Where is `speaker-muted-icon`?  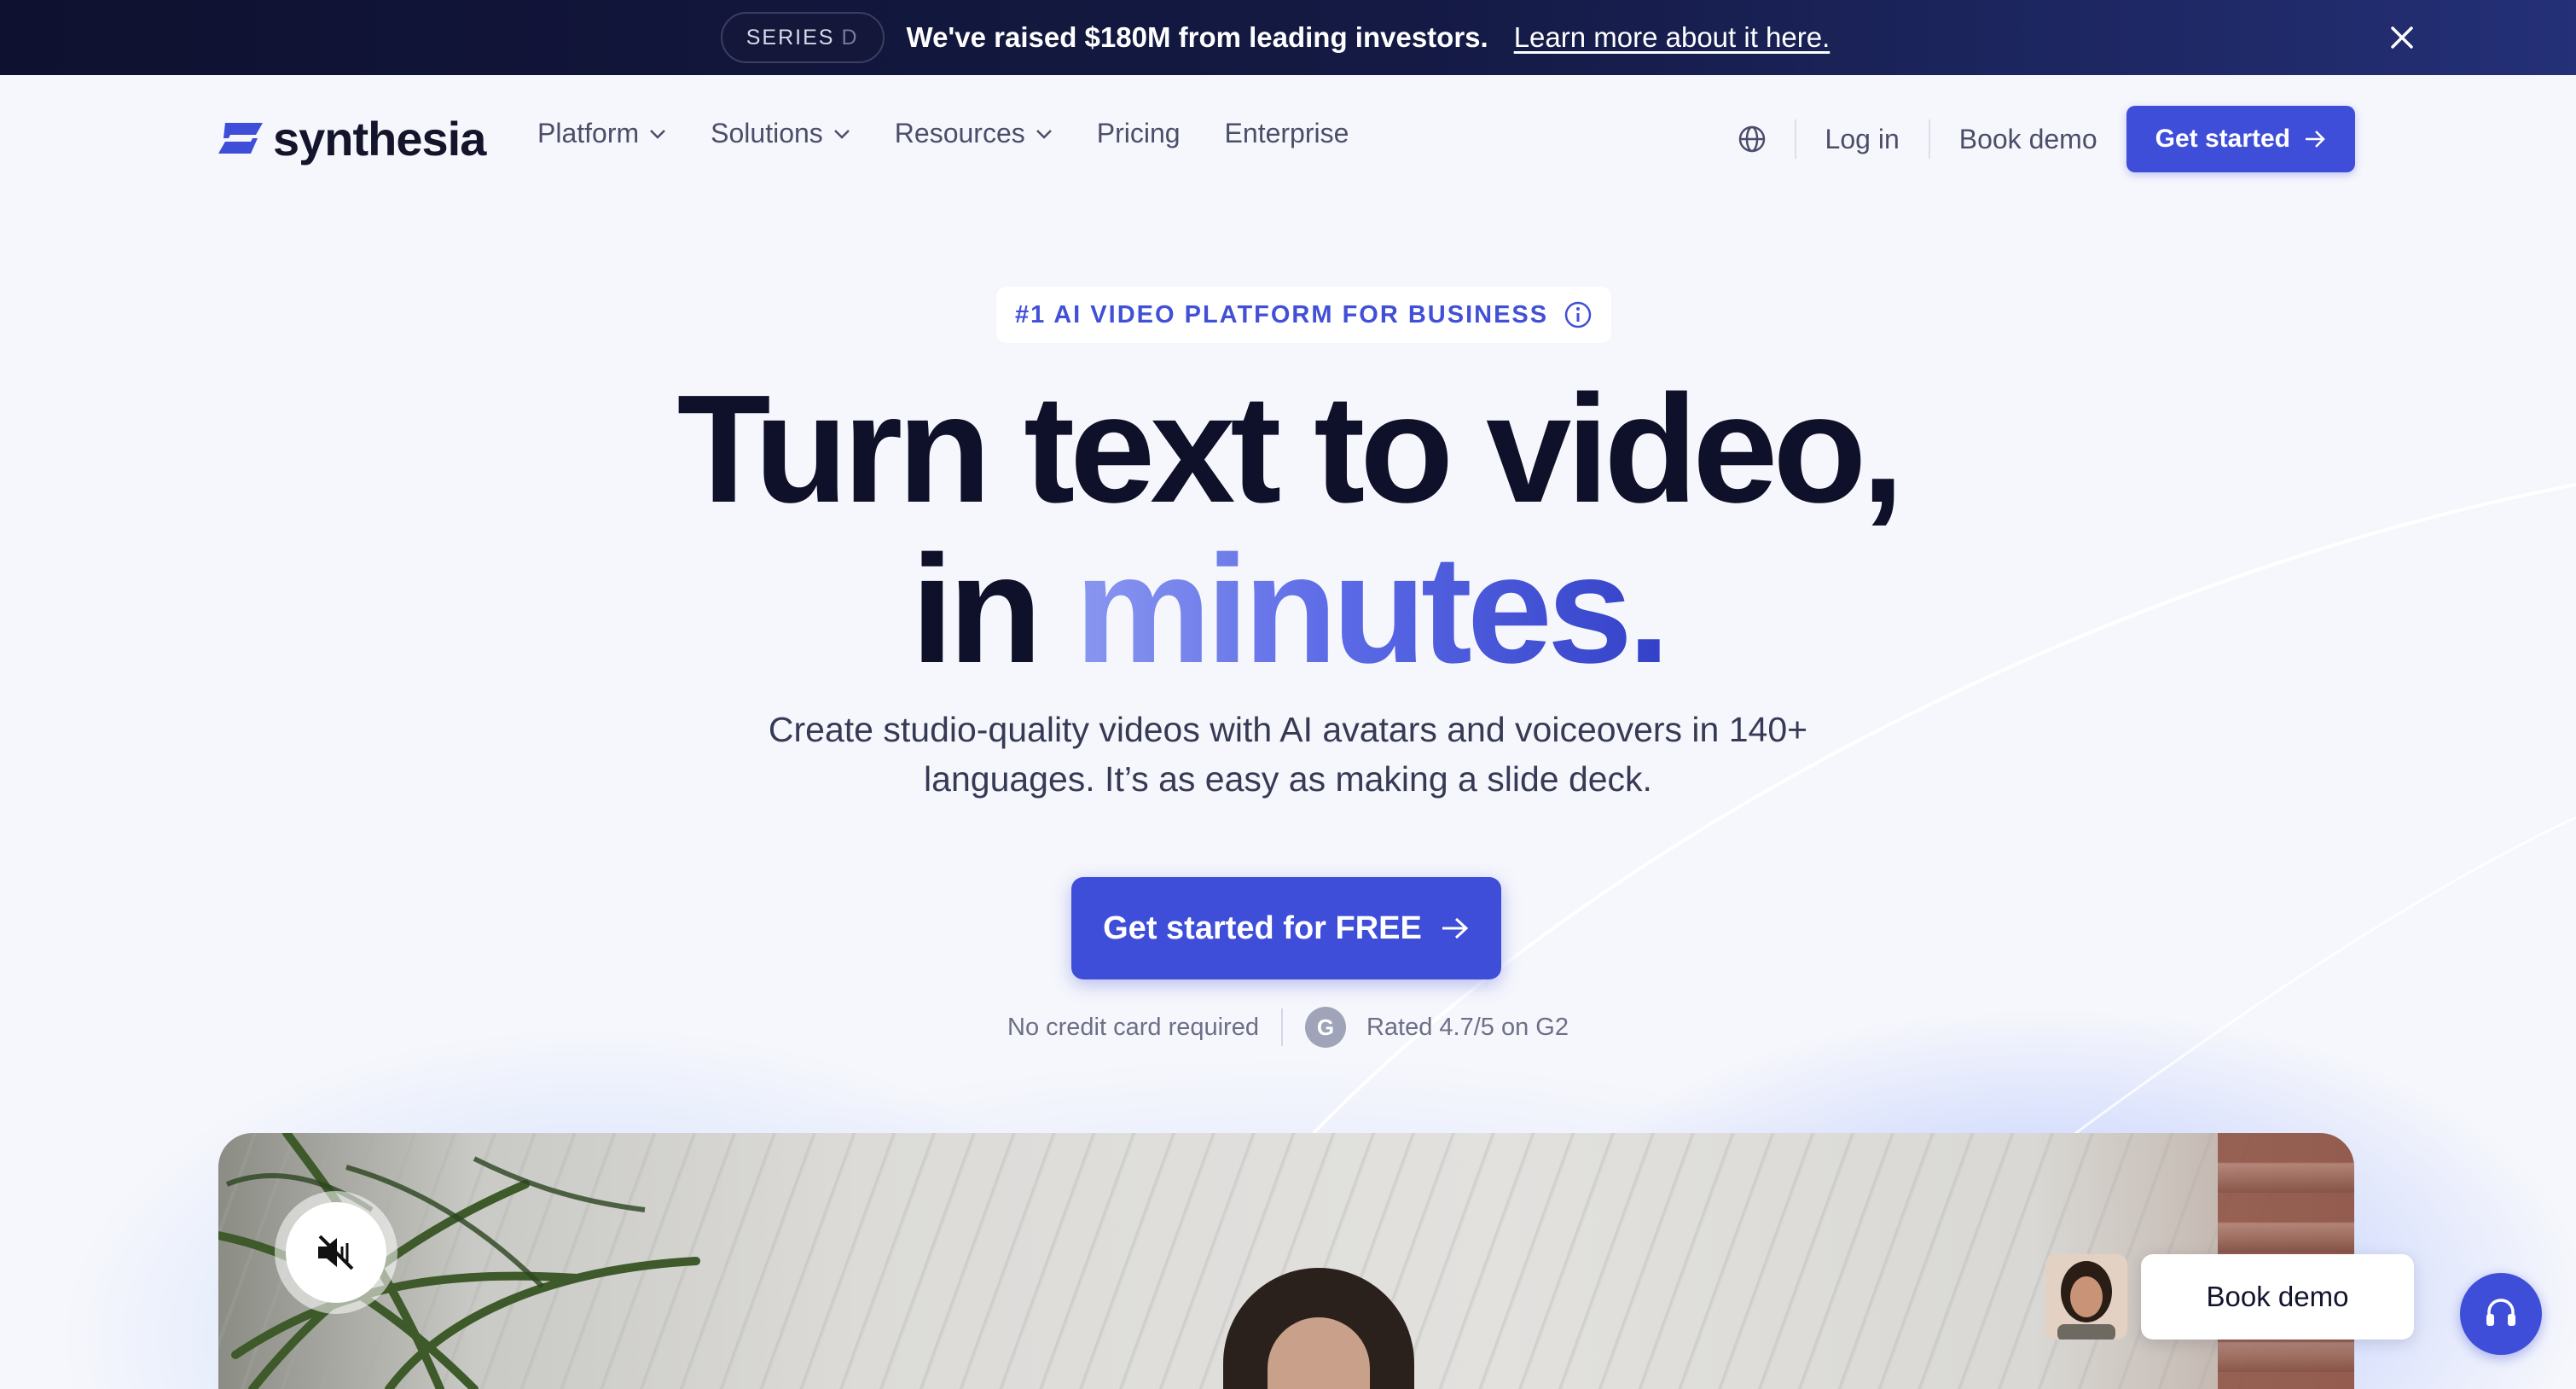 speaker-muted-icon is located at coordinates (336, 1252).